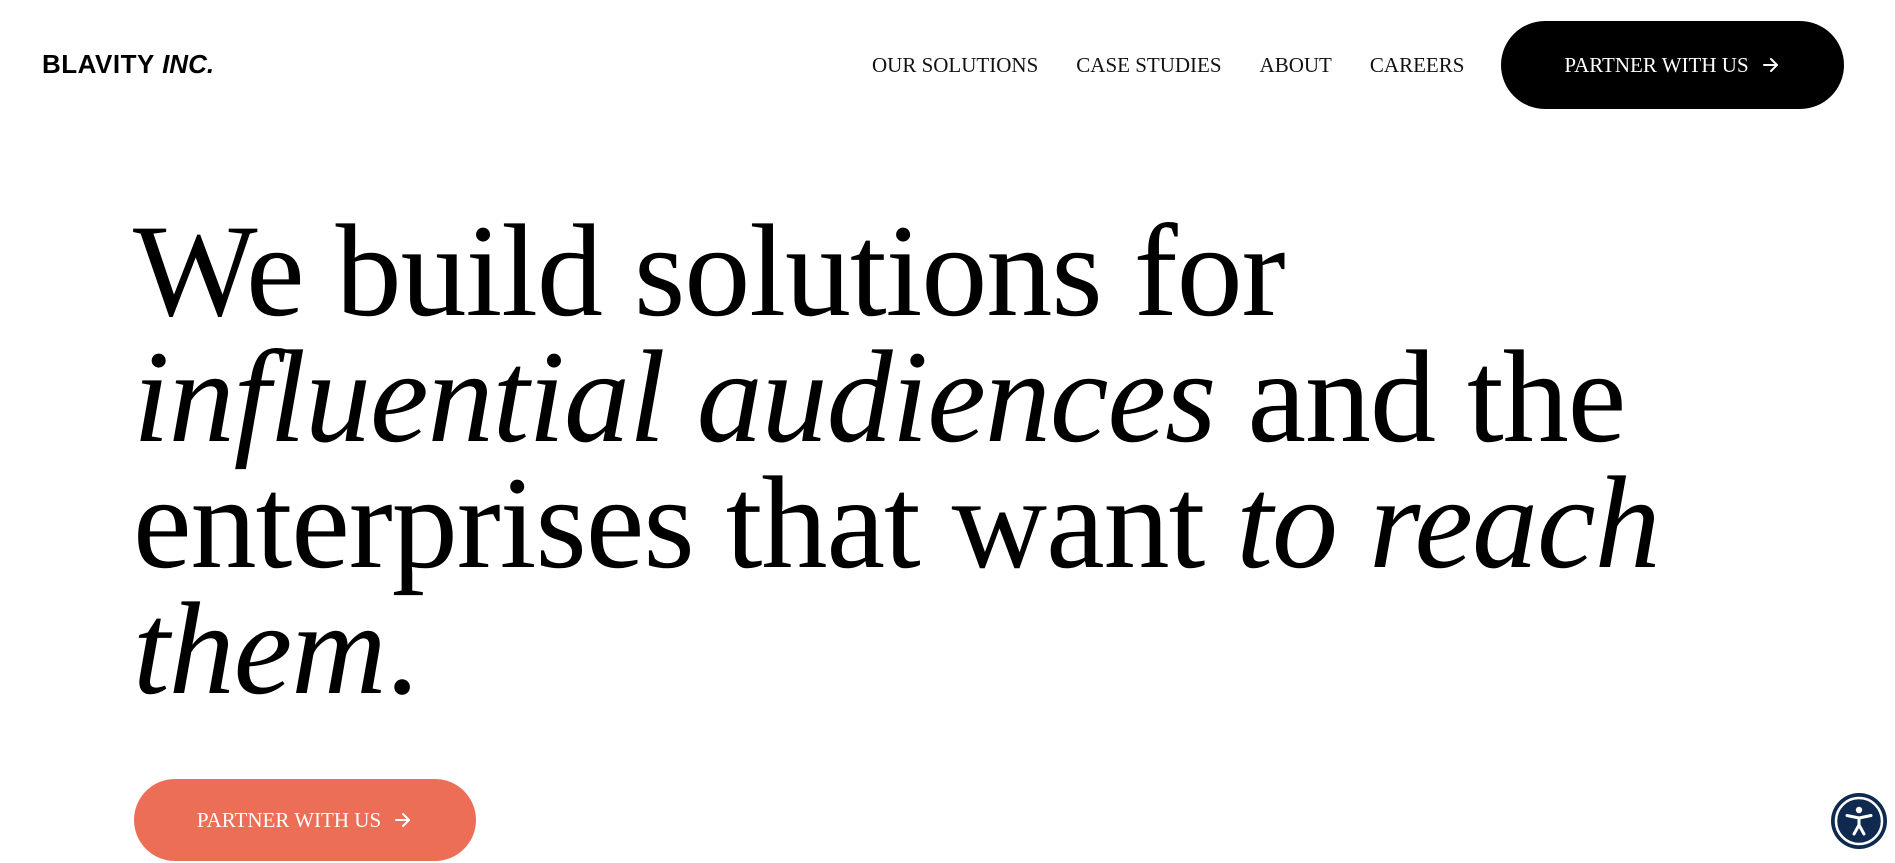 This screenshot has width=1895, height=863. What do you see at coordinates (188, 64) in the screenshot?
I see `logo-inc: INC.` at bounding box center [188, 64].